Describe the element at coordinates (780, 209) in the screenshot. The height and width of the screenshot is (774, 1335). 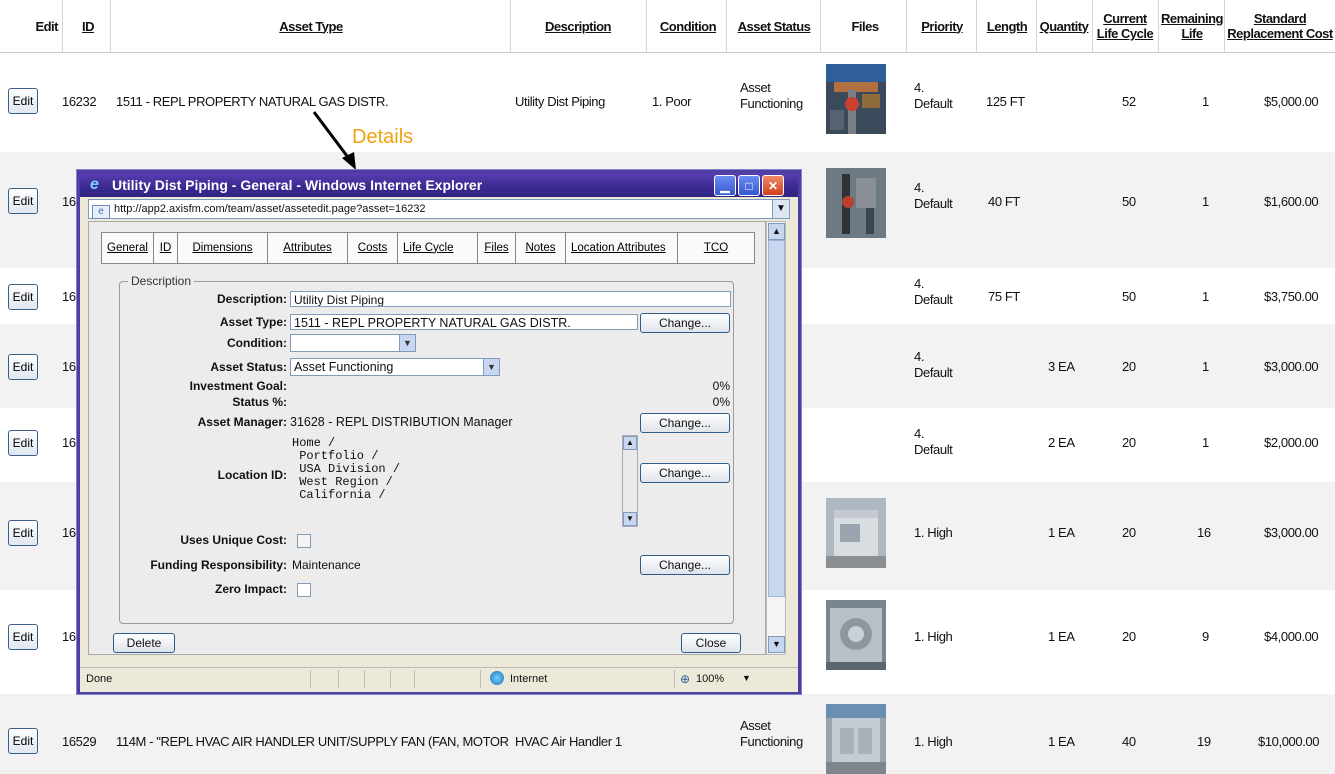
I see `address-dropdown-icon: ▼` at that location.